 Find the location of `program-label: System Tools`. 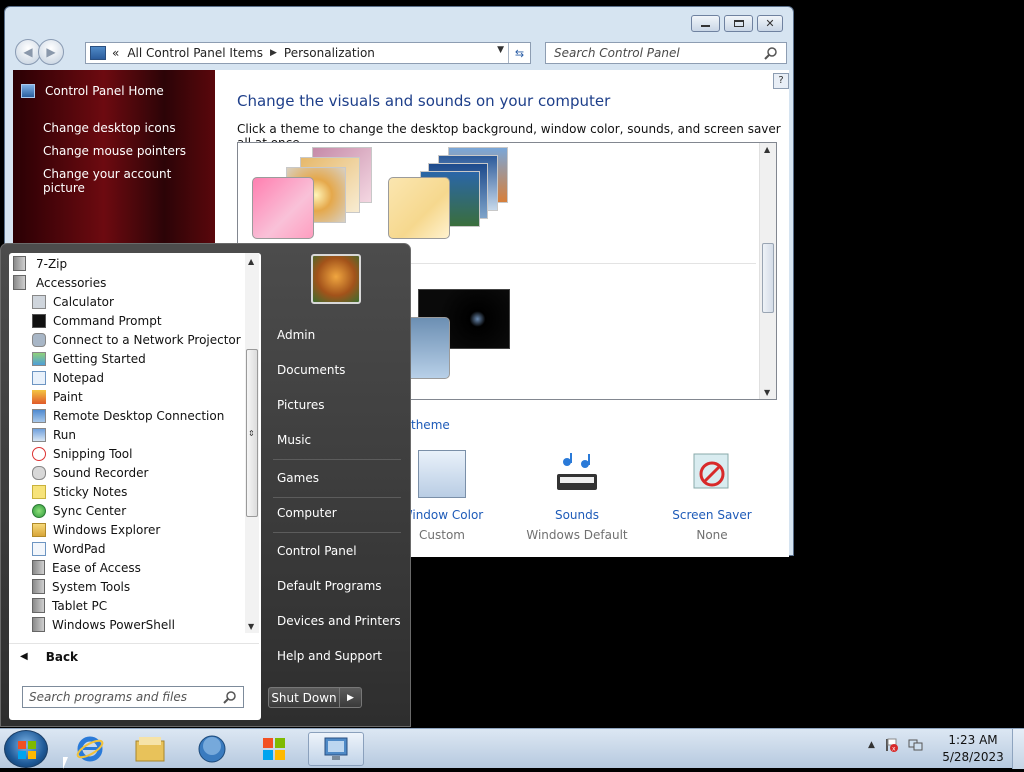

program-label: System Tools is located at coordinates (91, 586).